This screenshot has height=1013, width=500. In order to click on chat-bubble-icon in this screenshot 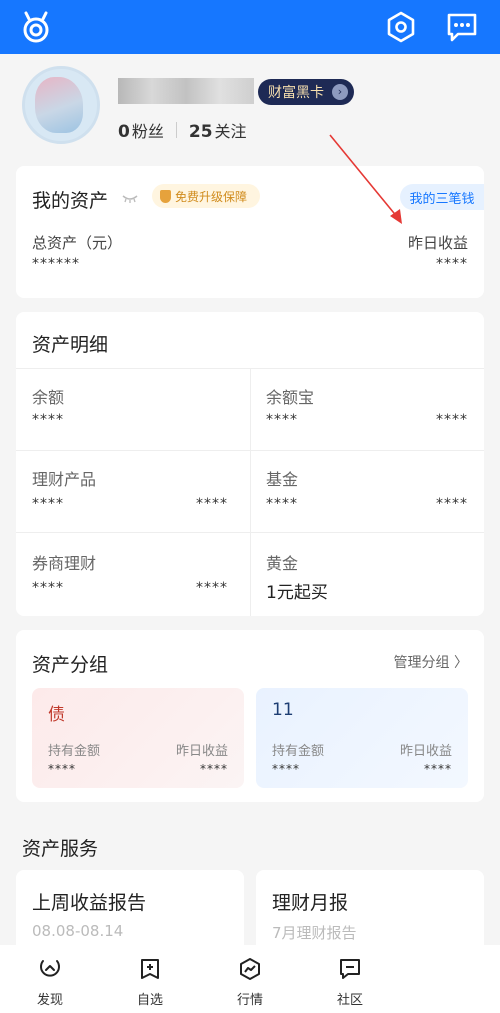, I will do `click(462, 27)`.